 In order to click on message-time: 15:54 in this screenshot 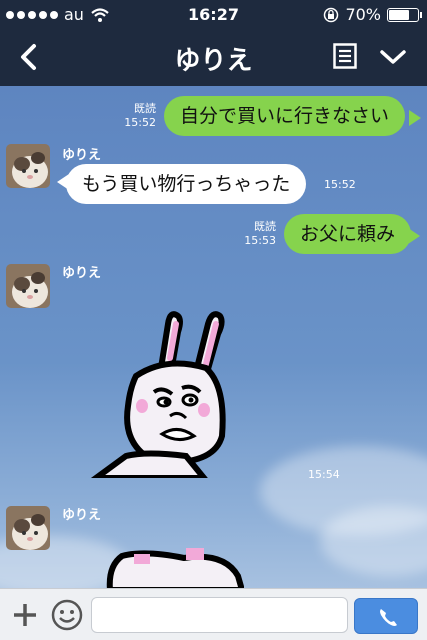, I will do `click(324, 474)`.